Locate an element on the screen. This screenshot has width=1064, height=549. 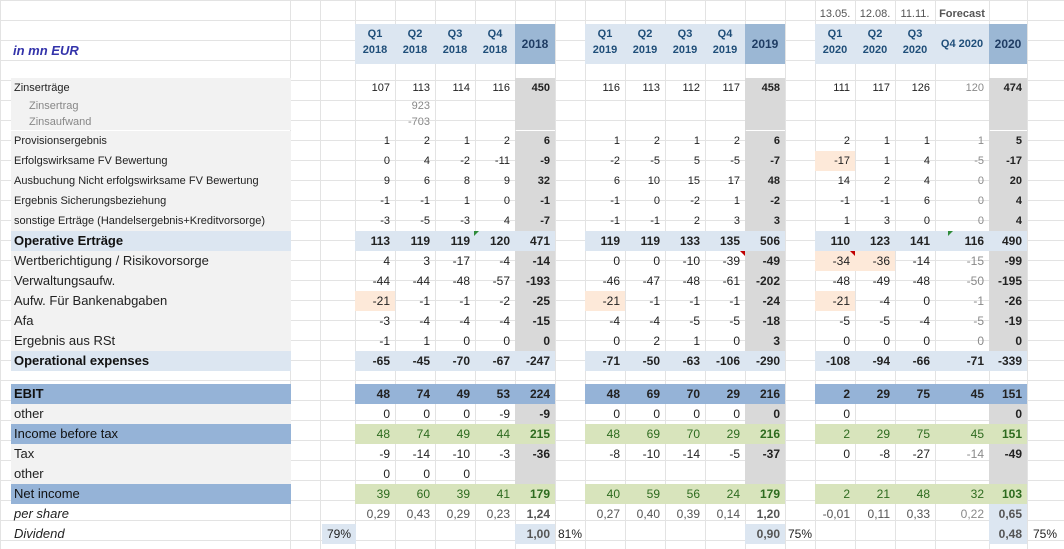
value-cell: 6 is located at coordinates (915, 201).